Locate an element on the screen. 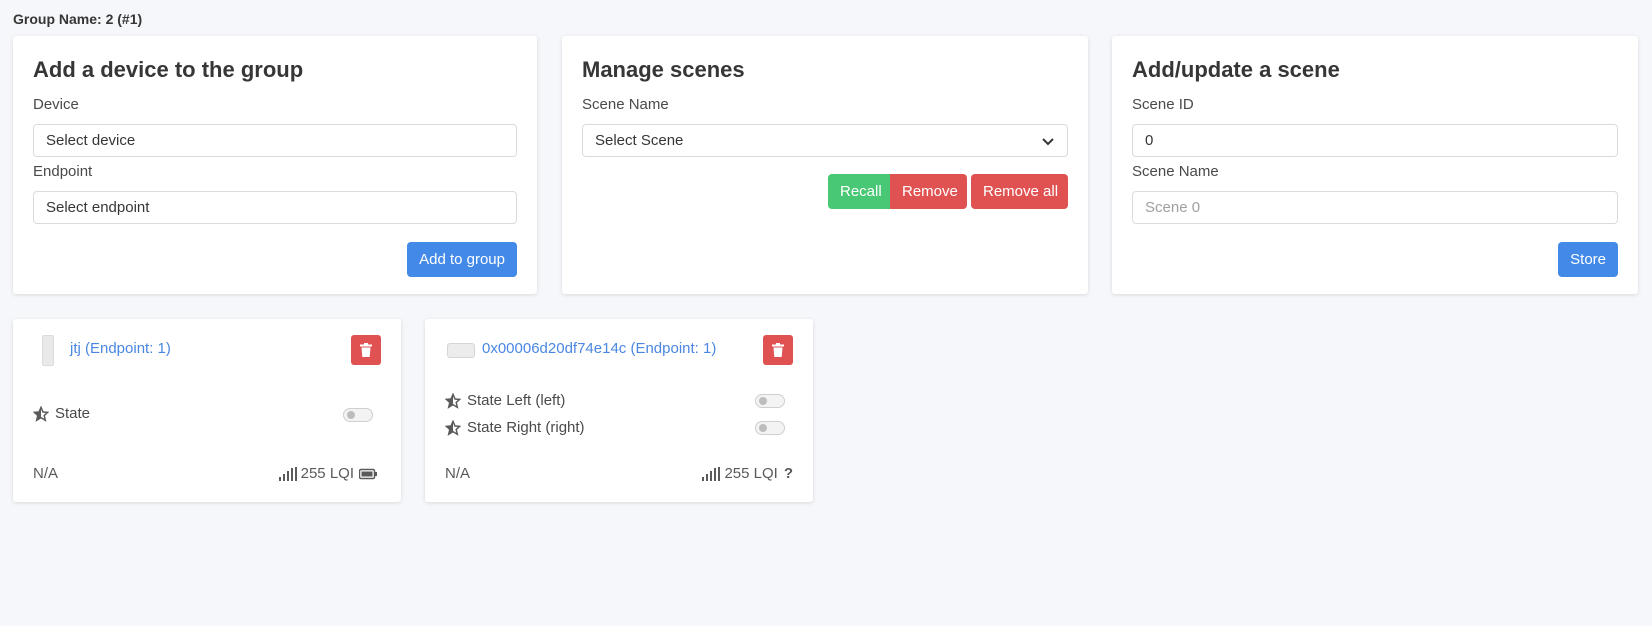 This screenshot has width=1652, height=626. add-device-title: Add a device to the group is located at coordinates (168, 69).